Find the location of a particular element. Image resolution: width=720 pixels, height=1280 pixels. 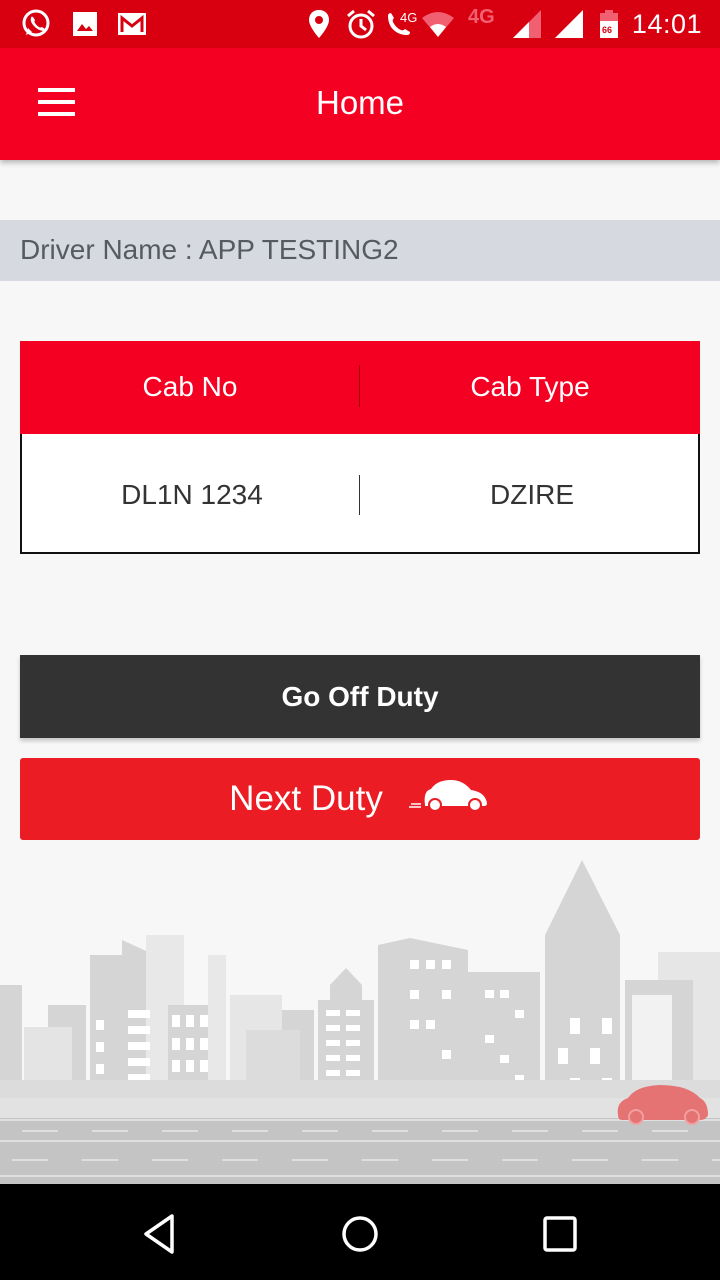

next-duty-button: Next Duty is located at coordinates (360, 799).